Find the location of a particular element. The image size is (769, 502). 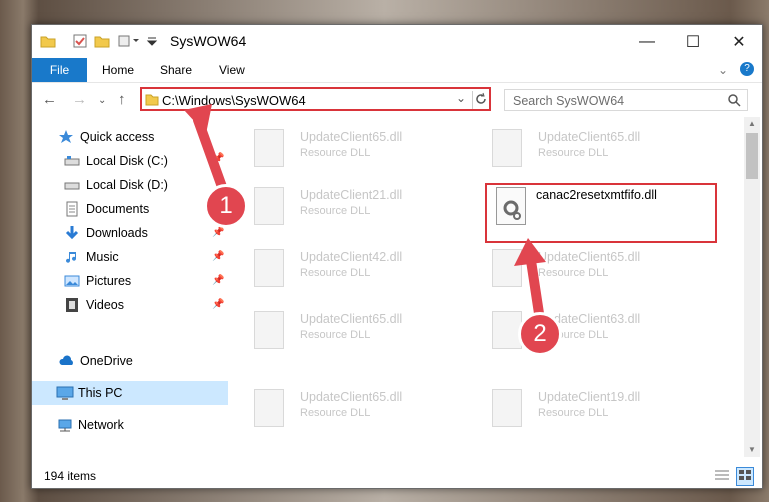

step-1-badge: 1 is located at coordinates (226, 206).